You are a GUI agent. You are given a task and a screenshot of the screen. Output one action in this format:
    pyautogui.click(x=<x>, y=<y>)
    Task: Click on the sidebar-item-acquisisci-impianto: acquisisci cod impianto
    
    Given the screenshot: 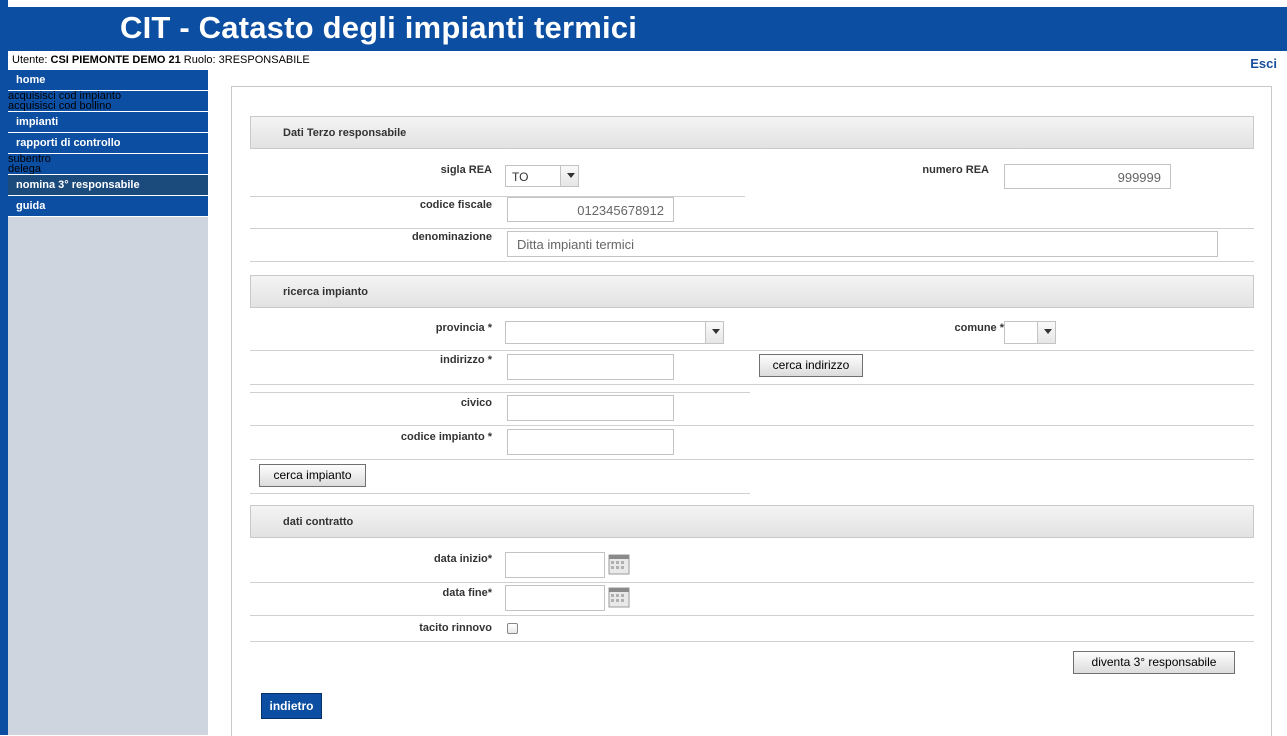 What is the action you would take?
    pyautogui.click(x=108, y=96)
    